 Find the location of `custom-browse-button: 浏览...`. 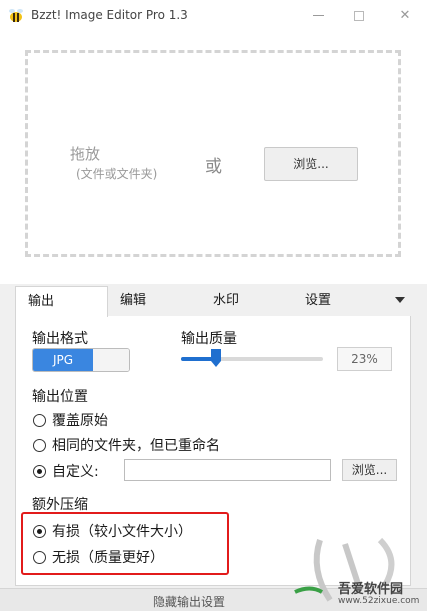

custom-browse-button: 浏览... is located at coordinates (369, 470).